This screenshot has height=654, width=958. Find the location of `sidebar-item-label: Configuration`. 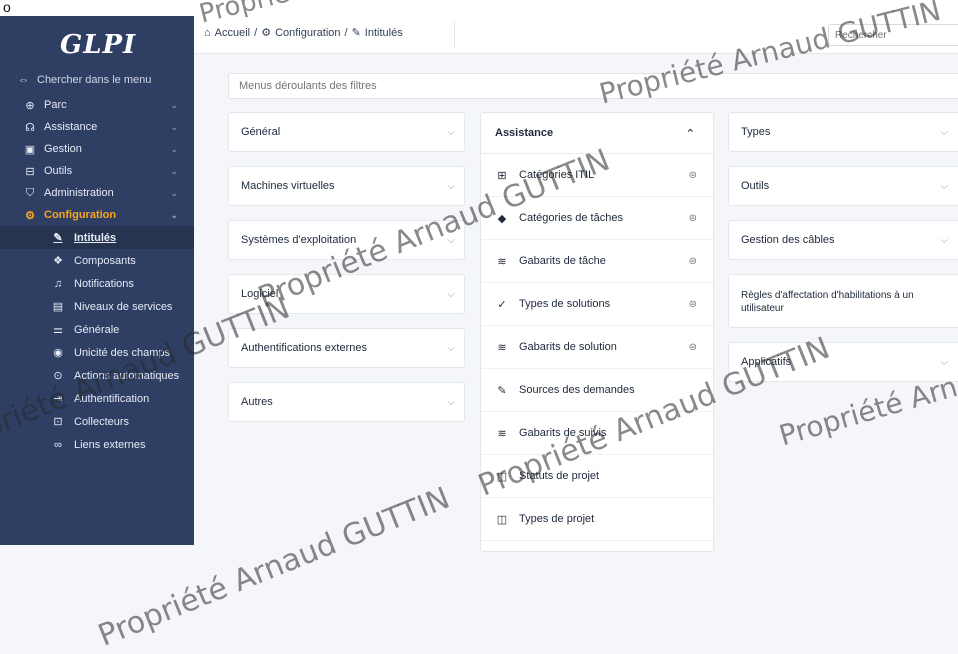

sidebar-item-label: Configuration is located at coordinates (80, 215).